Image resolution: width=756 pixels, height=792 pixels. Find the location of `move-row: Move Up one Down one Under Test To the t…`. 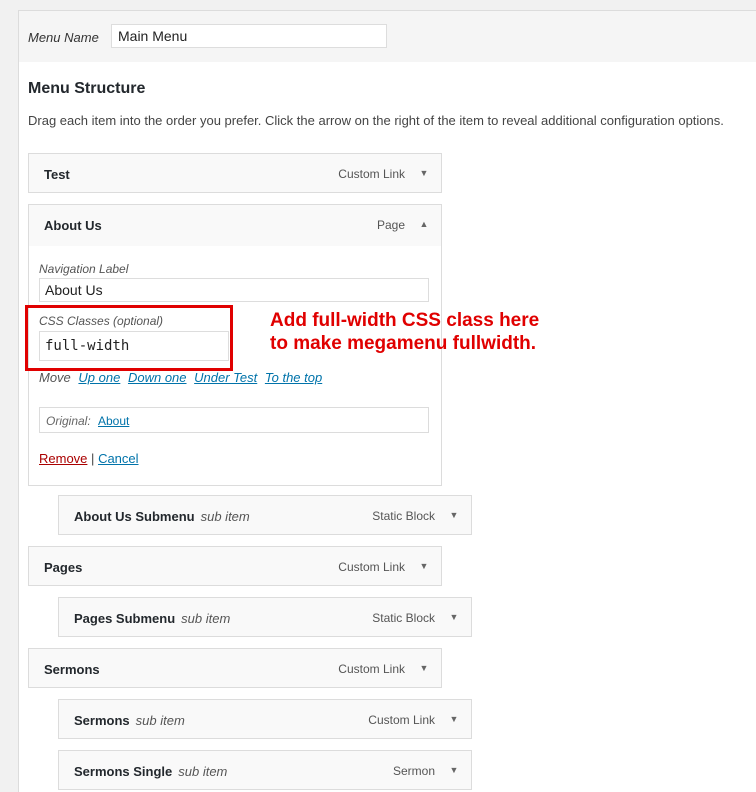

move-row: Move Up one Down one Under Test To the t… is located at coordinates (180, 377).